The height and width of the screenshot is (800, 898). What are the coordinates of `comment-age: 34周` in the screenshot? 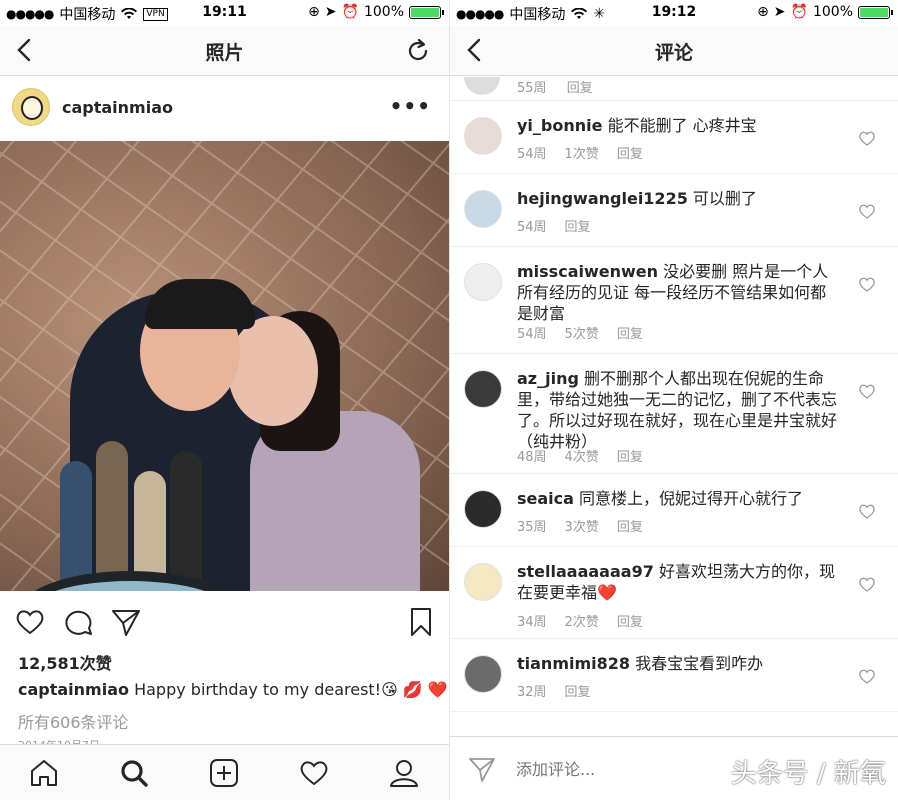 It's located at (532, 622).